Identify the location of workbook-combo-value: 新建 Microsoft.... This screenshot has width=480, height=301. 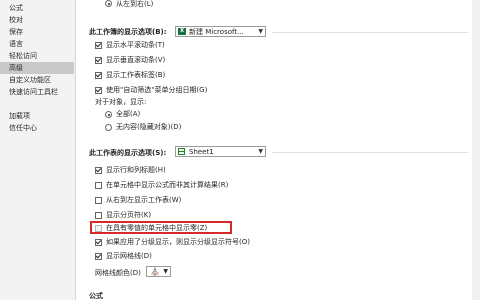
(216, 32).